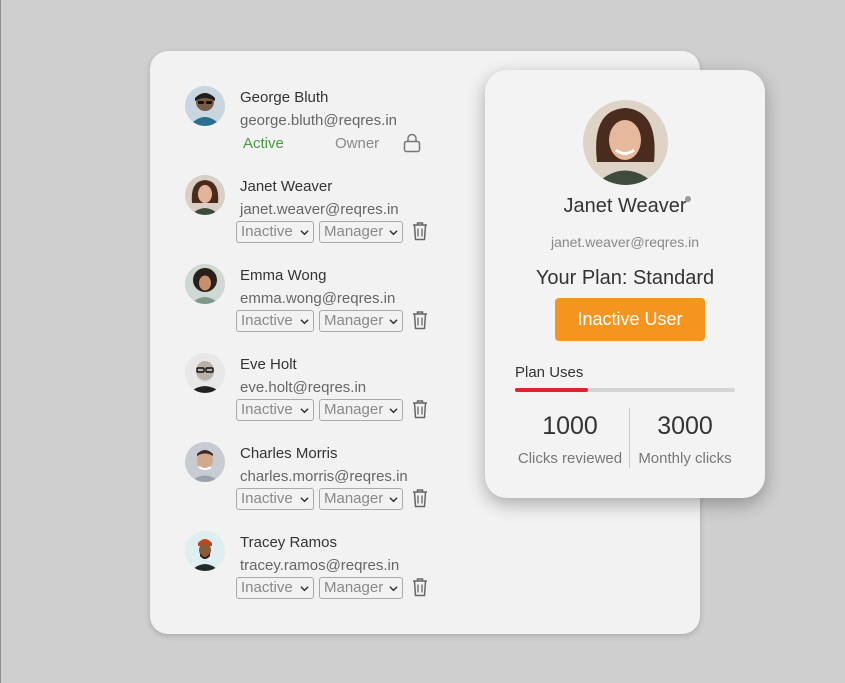 The width and height of the screenshot is (845, 683). Describe the element at coordinates (303, 387) in the screenshot. I see `user-email: eve.holt@reqres.in` at that location.